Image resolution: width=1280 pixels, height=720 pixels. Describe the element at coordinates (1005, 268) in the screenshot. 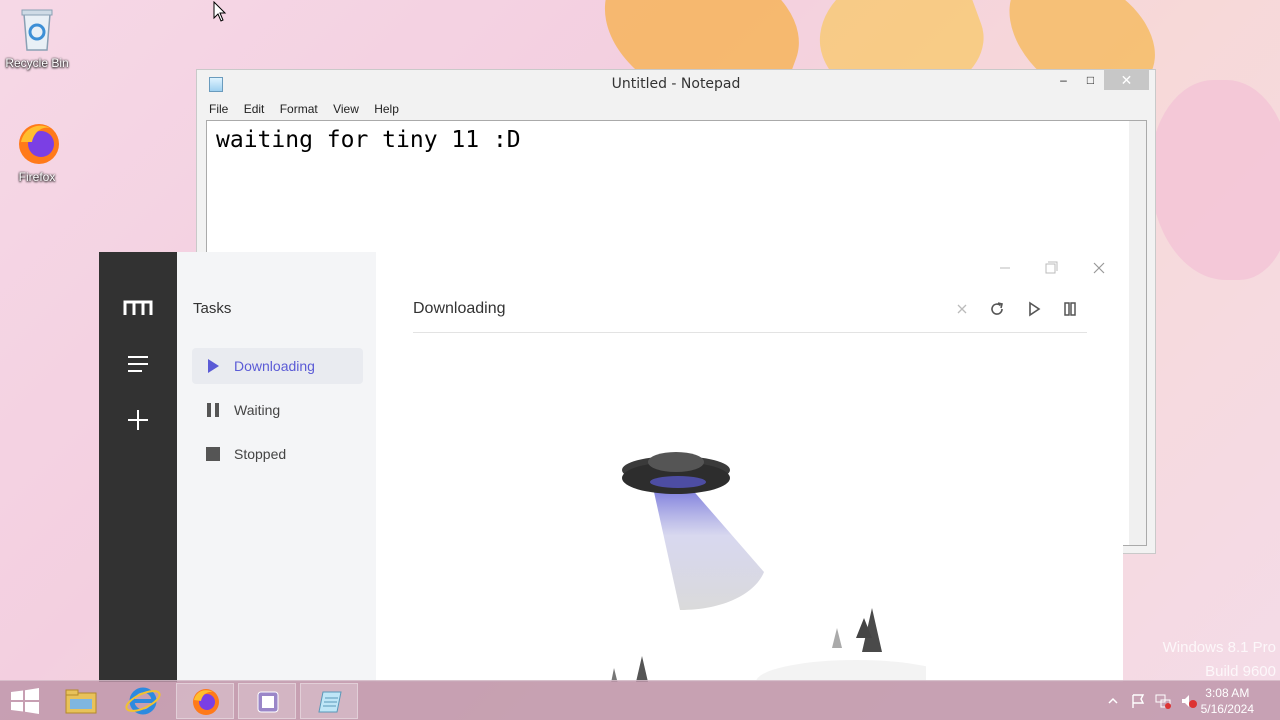

I see `minimize-button` at that location.